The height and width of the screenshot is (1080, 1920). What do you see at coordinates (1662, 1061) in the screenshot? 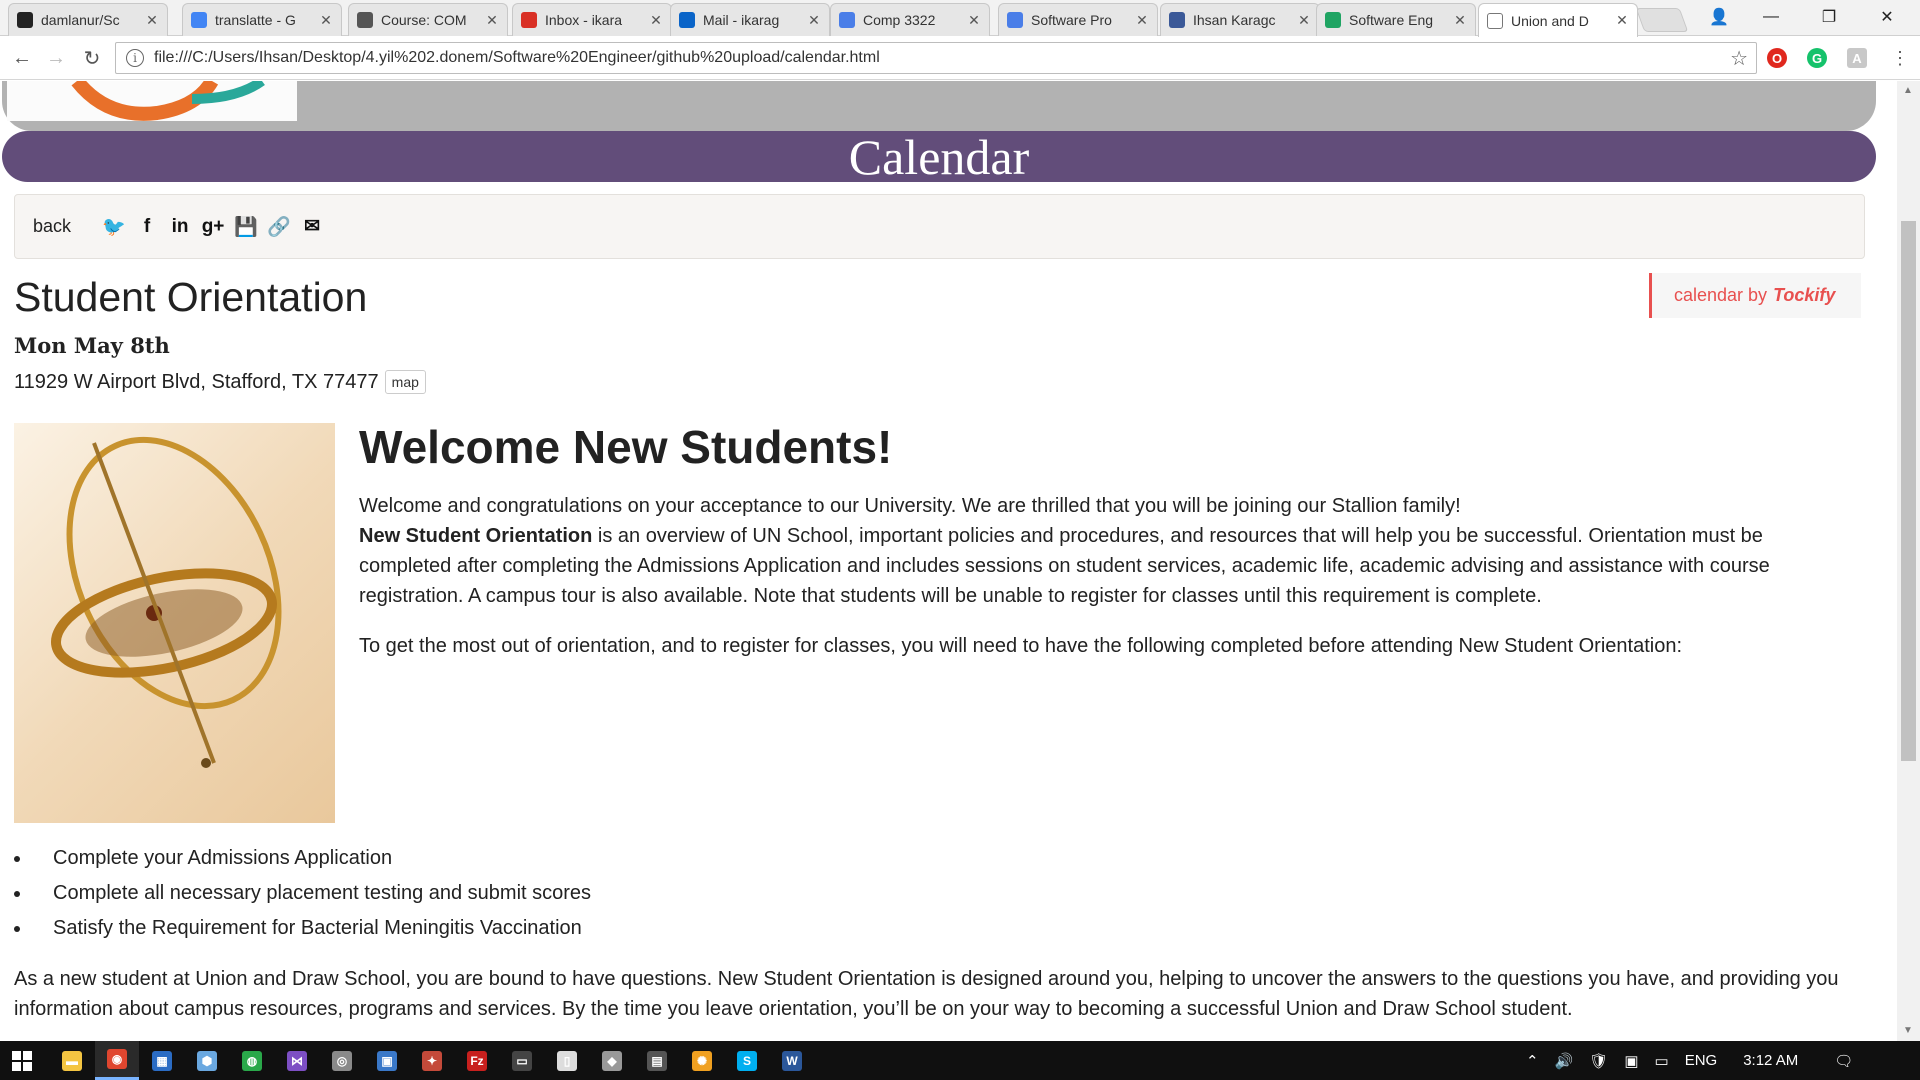
I see `battery-icon: ▭` at bounding box center [1662, 1061].